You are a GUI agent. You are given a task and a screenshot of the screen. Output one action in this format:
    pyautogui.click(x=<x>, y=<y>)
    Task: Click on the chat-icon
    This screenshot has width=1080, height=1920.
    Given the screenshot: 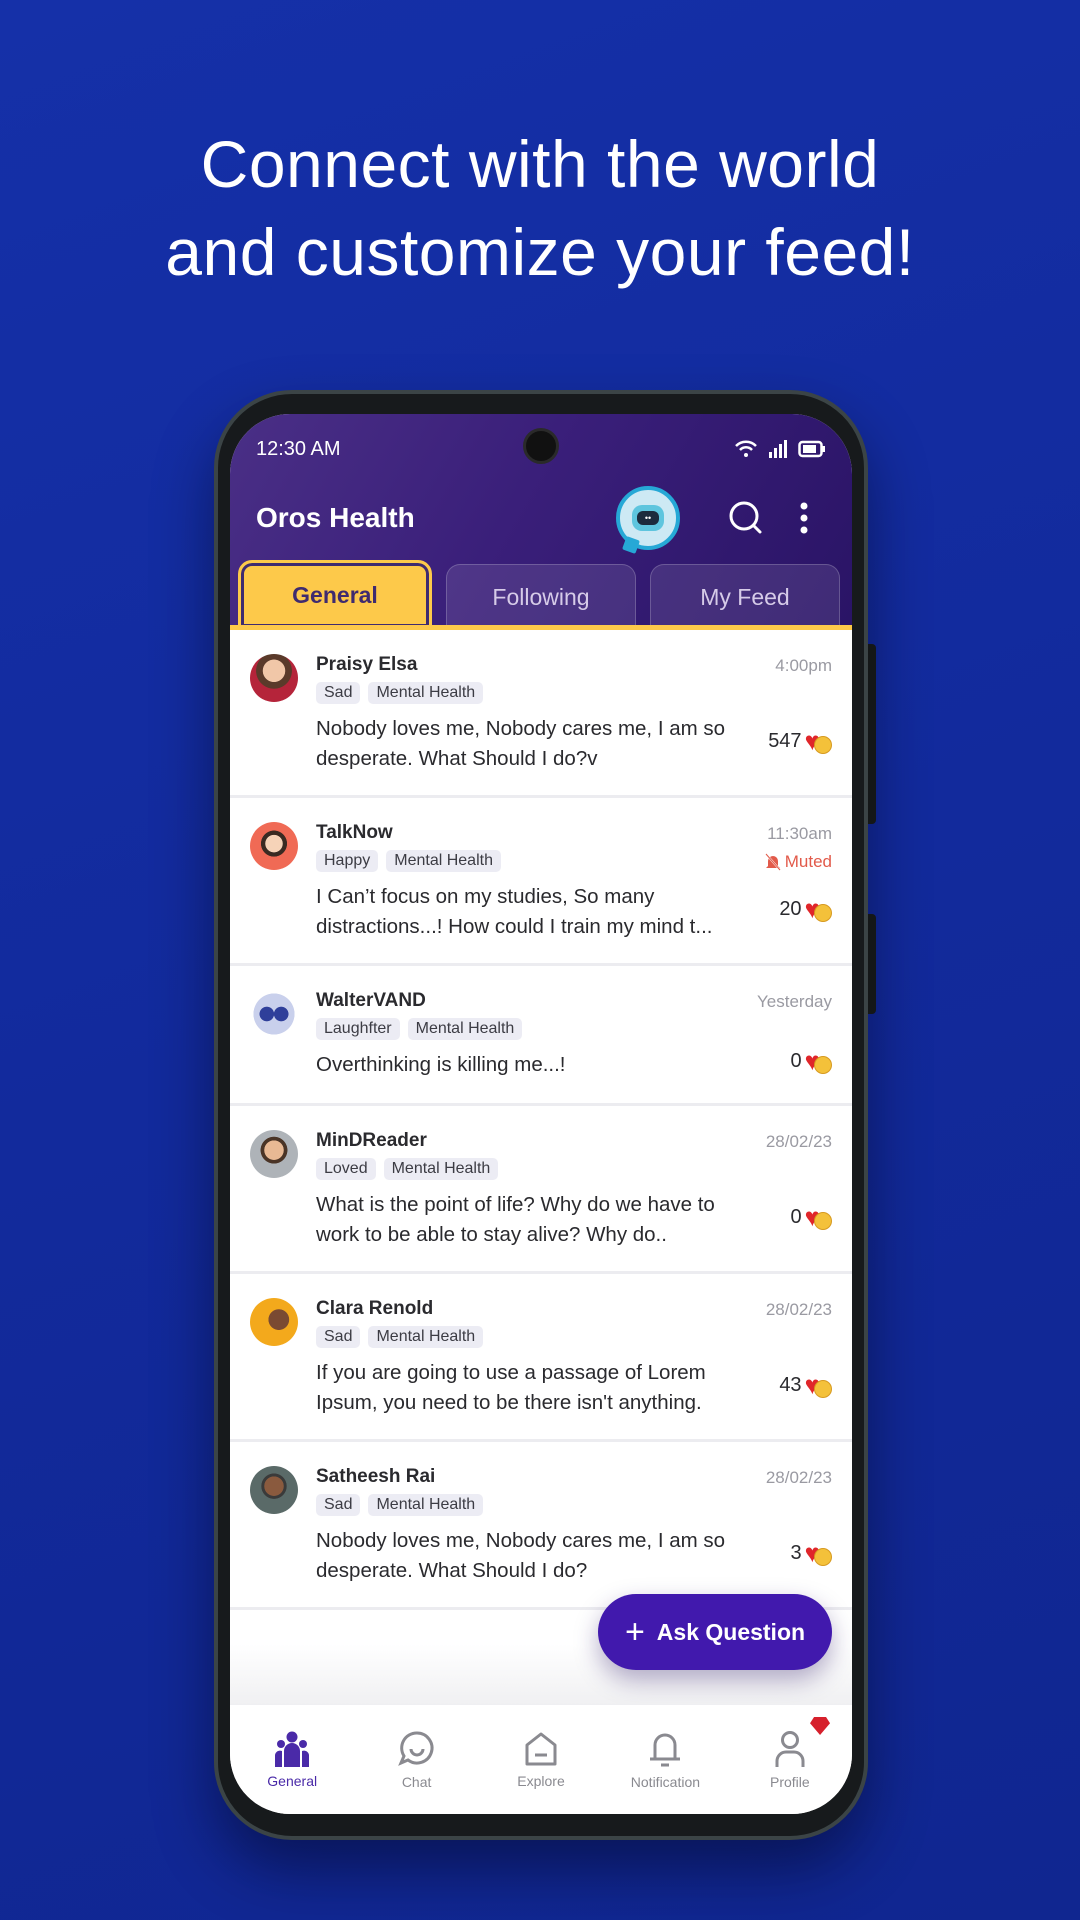 What is the action you would take?
    pyautogui.click(x=415, y=1748)
    